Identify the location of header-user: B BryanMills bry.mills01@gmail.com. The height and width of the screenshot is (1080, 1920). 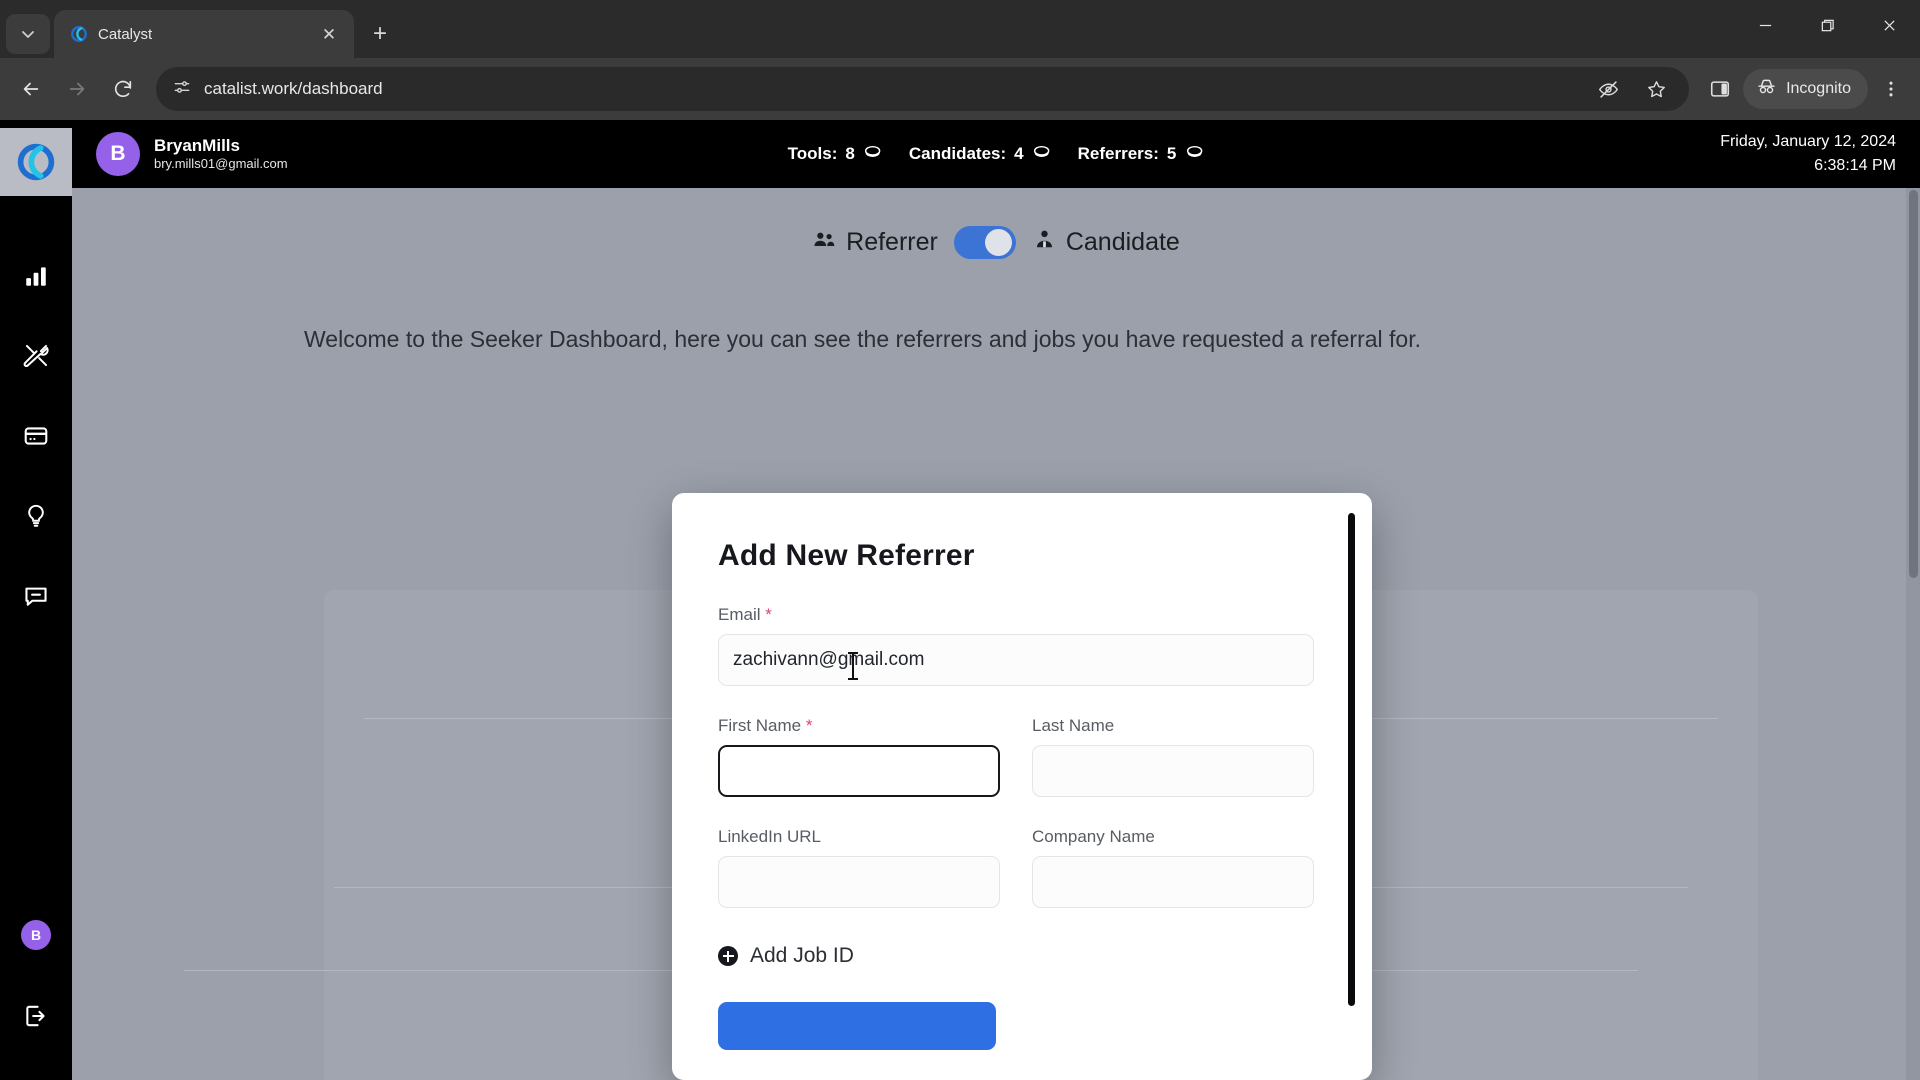
(192, 154).